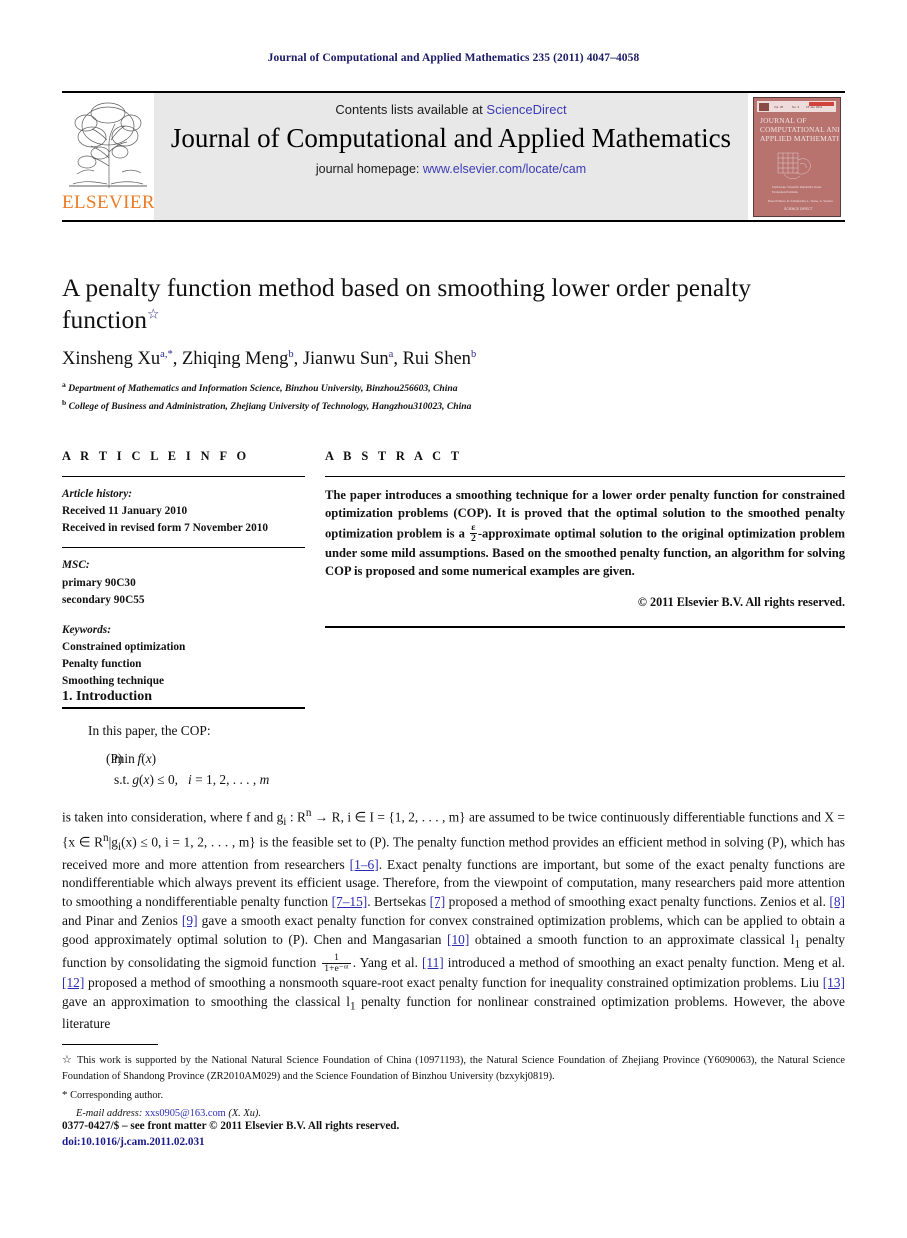 The image size is (907, 1238). I want to click on citation-link: [7–15], so click(350, 901).